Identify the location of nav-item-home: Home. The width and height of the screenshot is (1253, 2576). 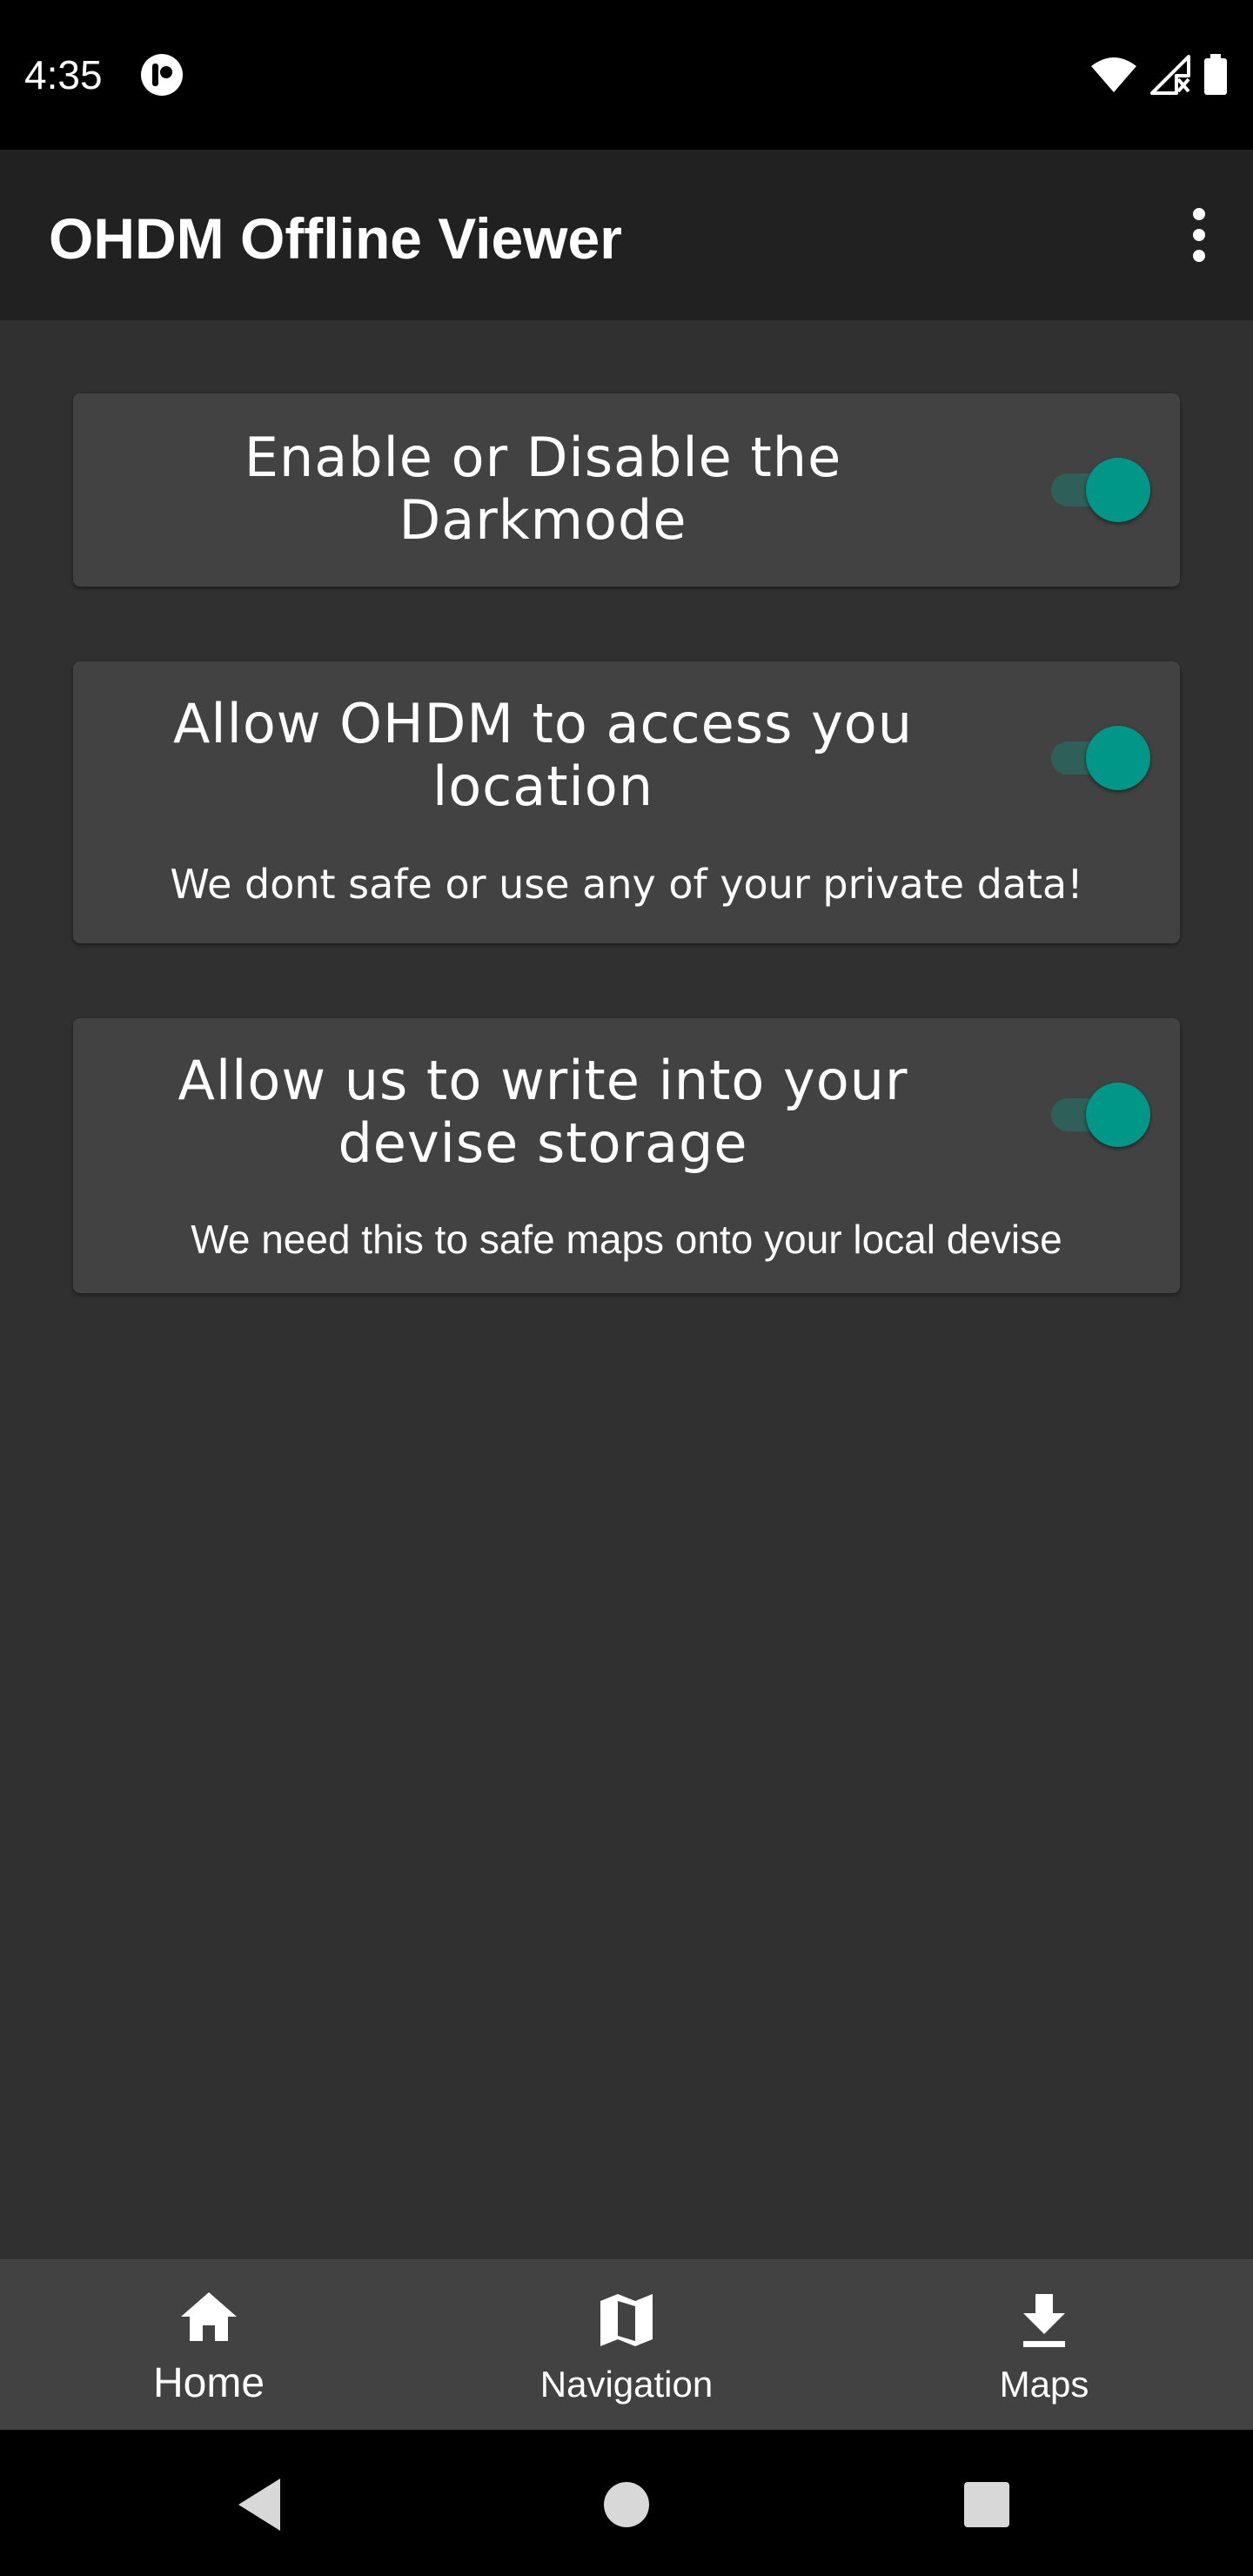
(209, 2344).